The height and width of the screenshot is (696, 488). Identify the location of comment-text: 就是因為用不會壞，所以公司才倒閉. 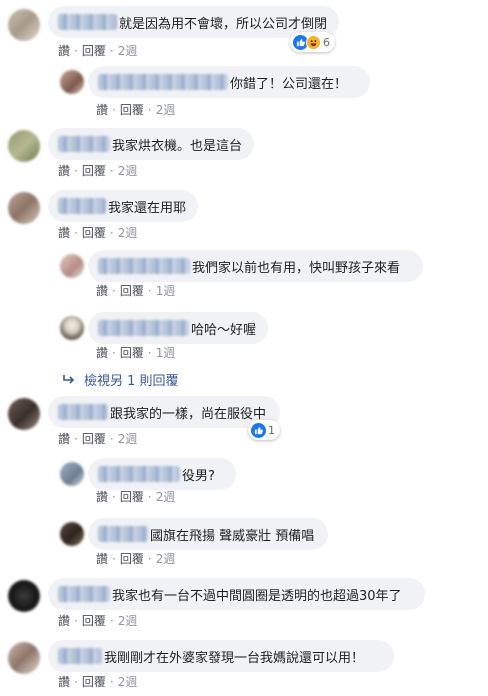
(222, 24).